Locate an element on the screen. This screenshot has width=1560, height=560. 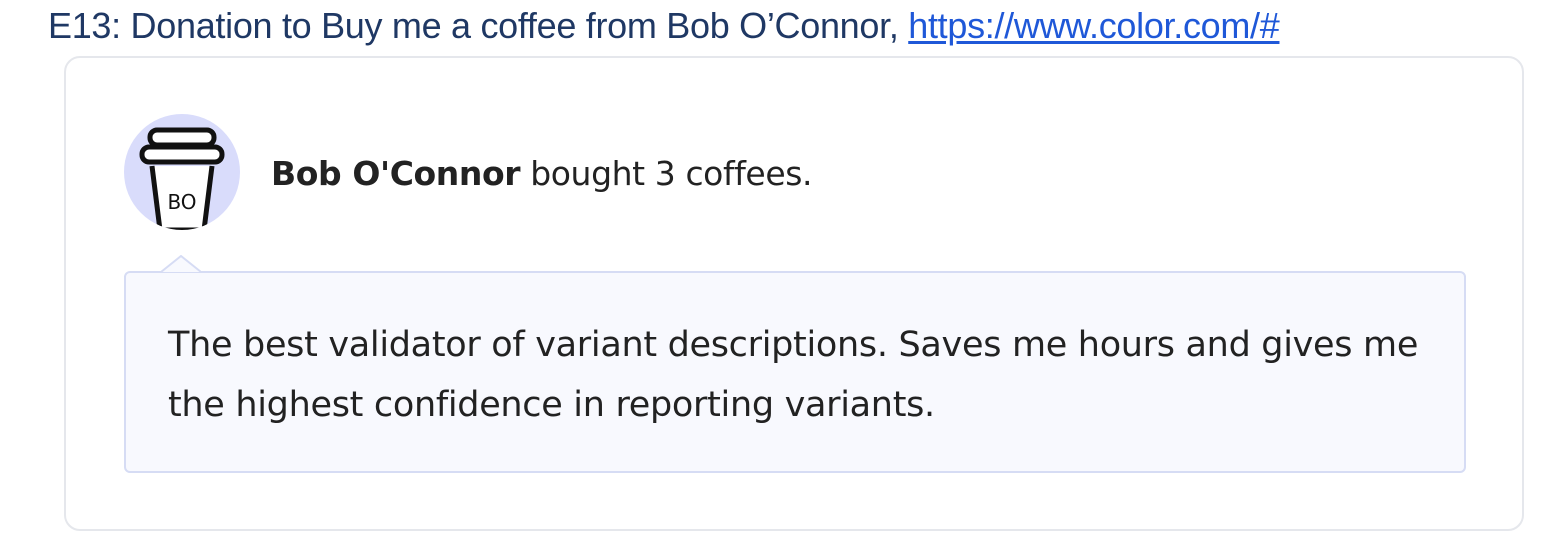
avatar: BO is located at coordinates (182, 172).